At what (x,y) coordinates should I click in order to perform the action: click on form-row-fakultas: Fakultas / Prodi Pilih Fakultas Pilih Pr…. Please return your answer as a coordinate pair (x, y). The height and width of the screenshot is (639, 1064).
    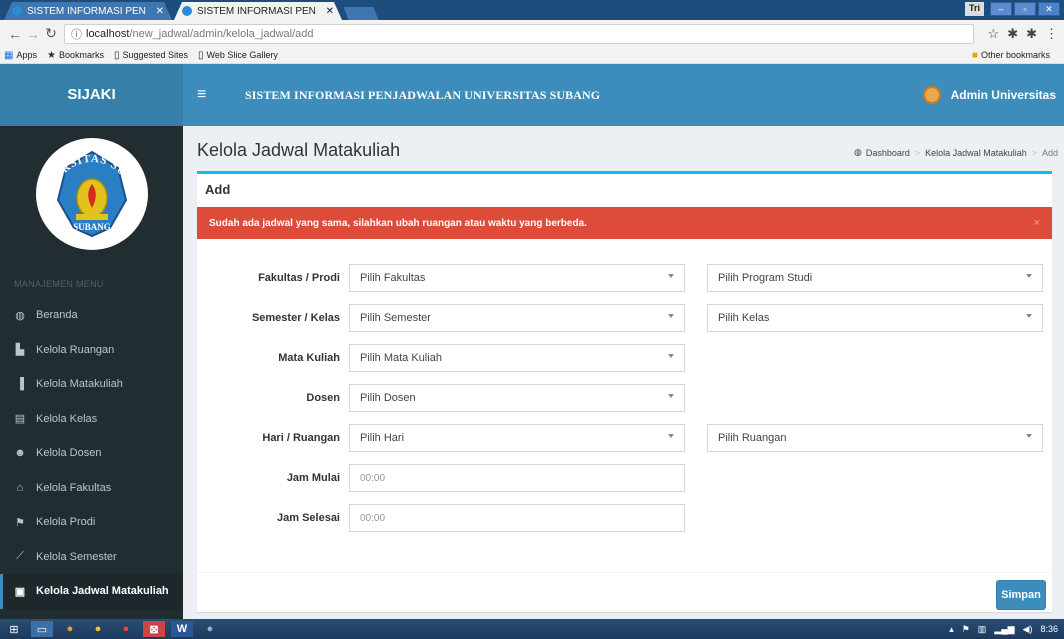
    Looking at the image, I should click on (624, 278).